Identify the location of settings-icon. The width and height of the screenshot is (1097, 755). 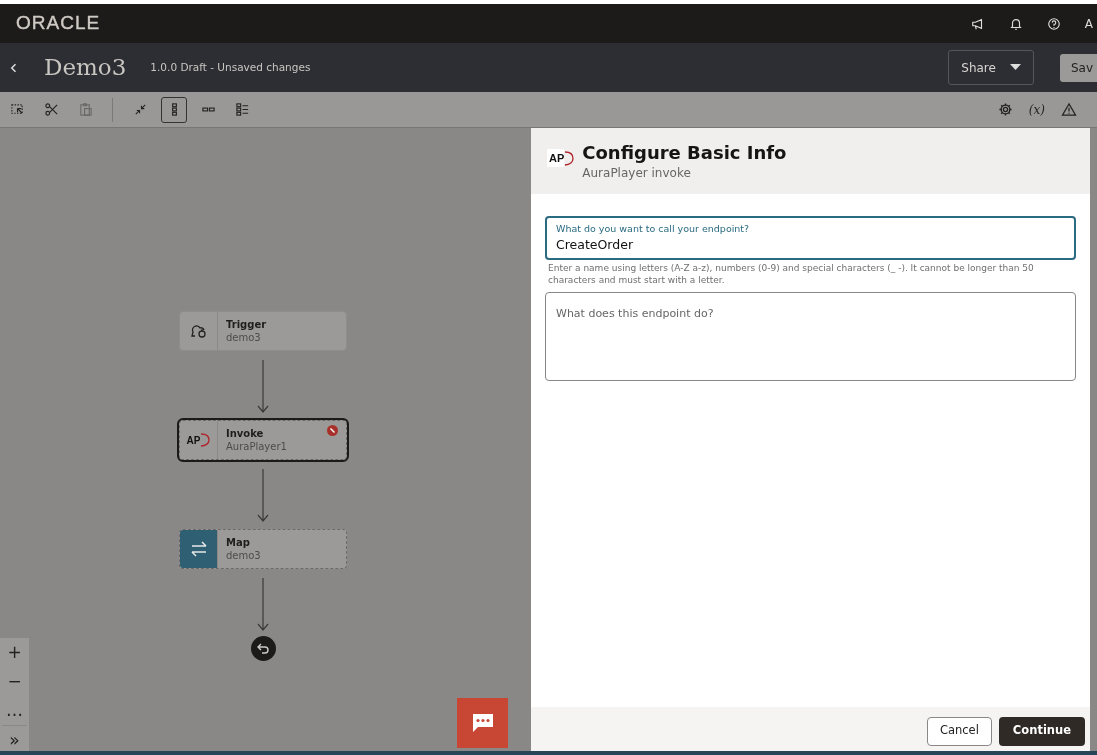
(1005, 109).